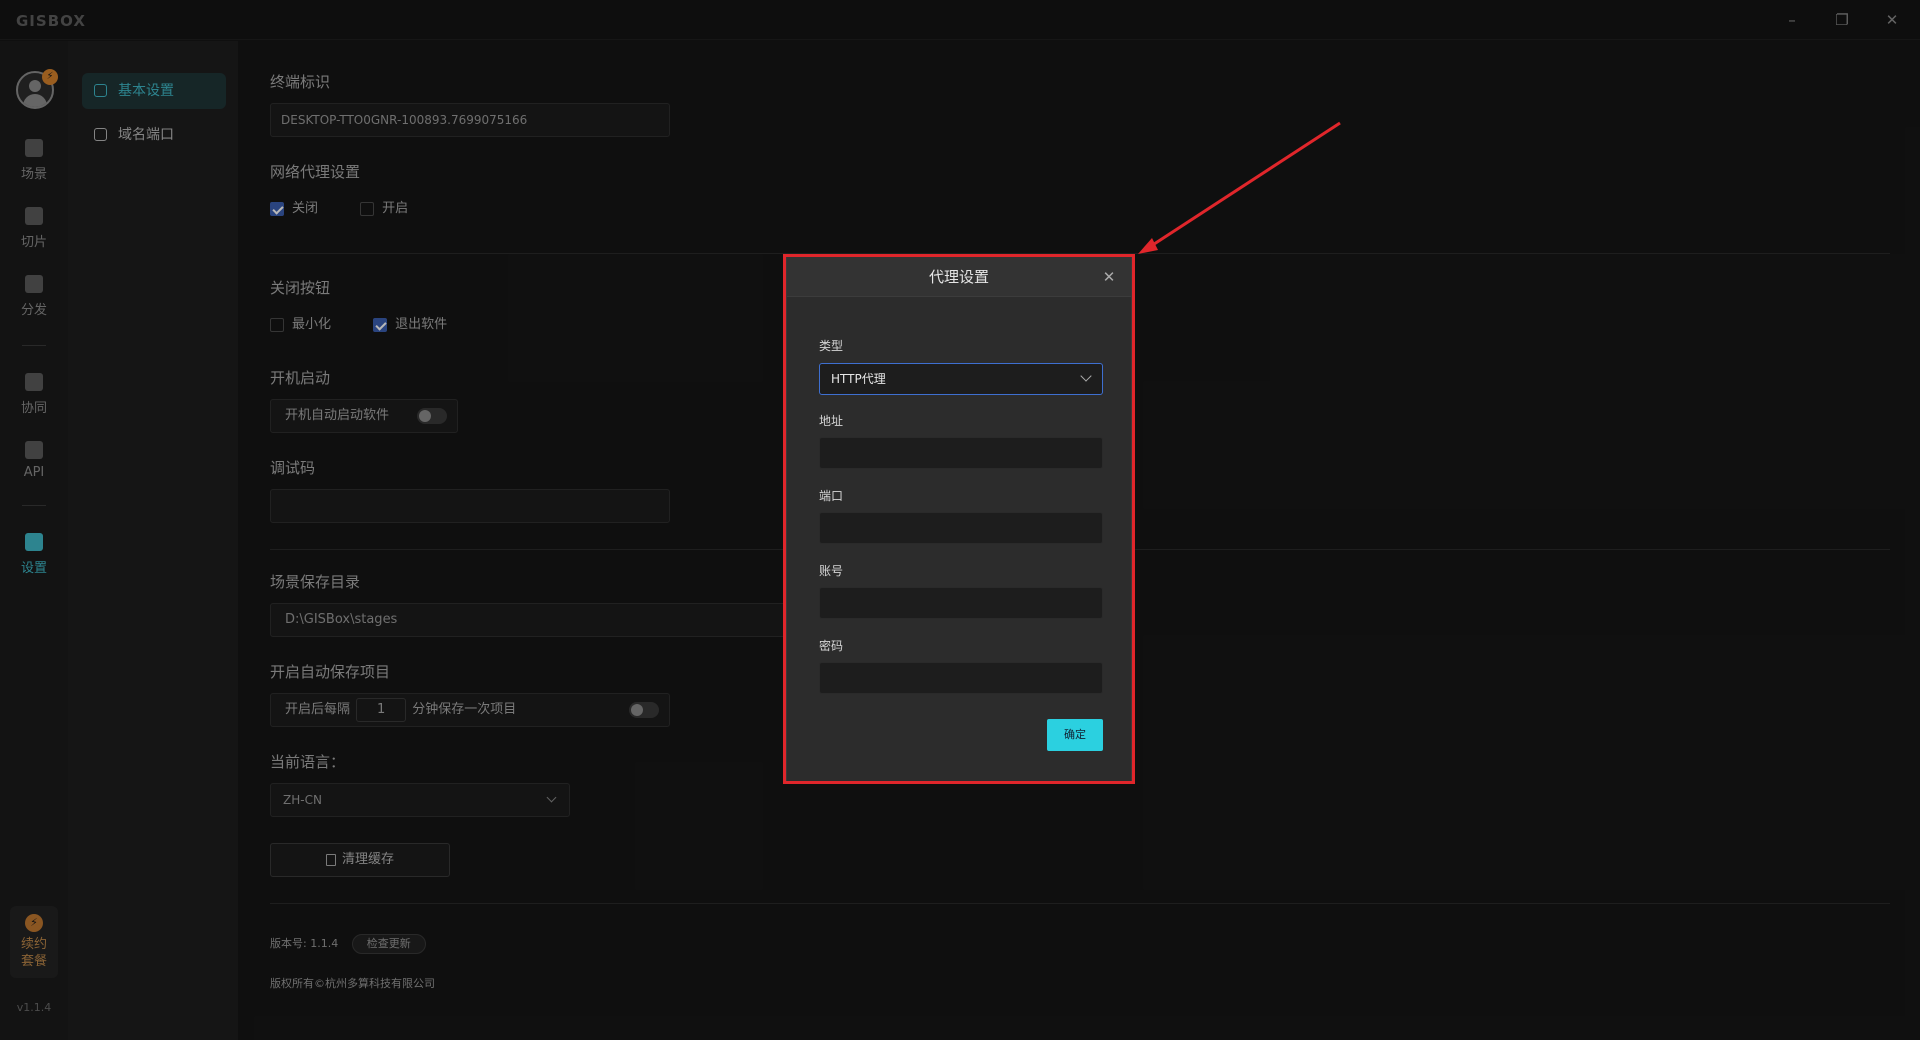 The height and width of the screenshot is (1040, 1920). I want to click on ok-button: 确定, so click(1075, 735).